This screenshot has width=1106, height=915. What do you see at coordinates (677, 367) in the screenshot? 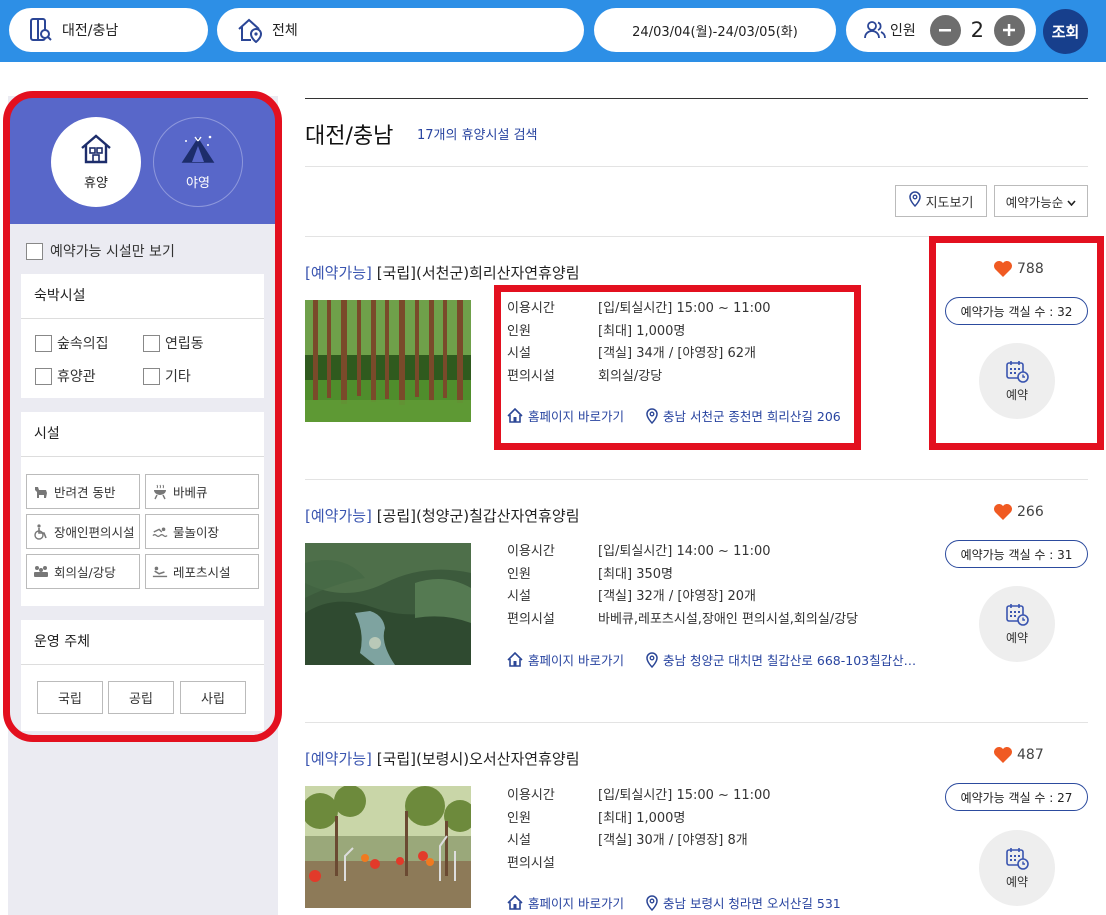
I see `details-highlight-box` at bounding box center [677, 367].